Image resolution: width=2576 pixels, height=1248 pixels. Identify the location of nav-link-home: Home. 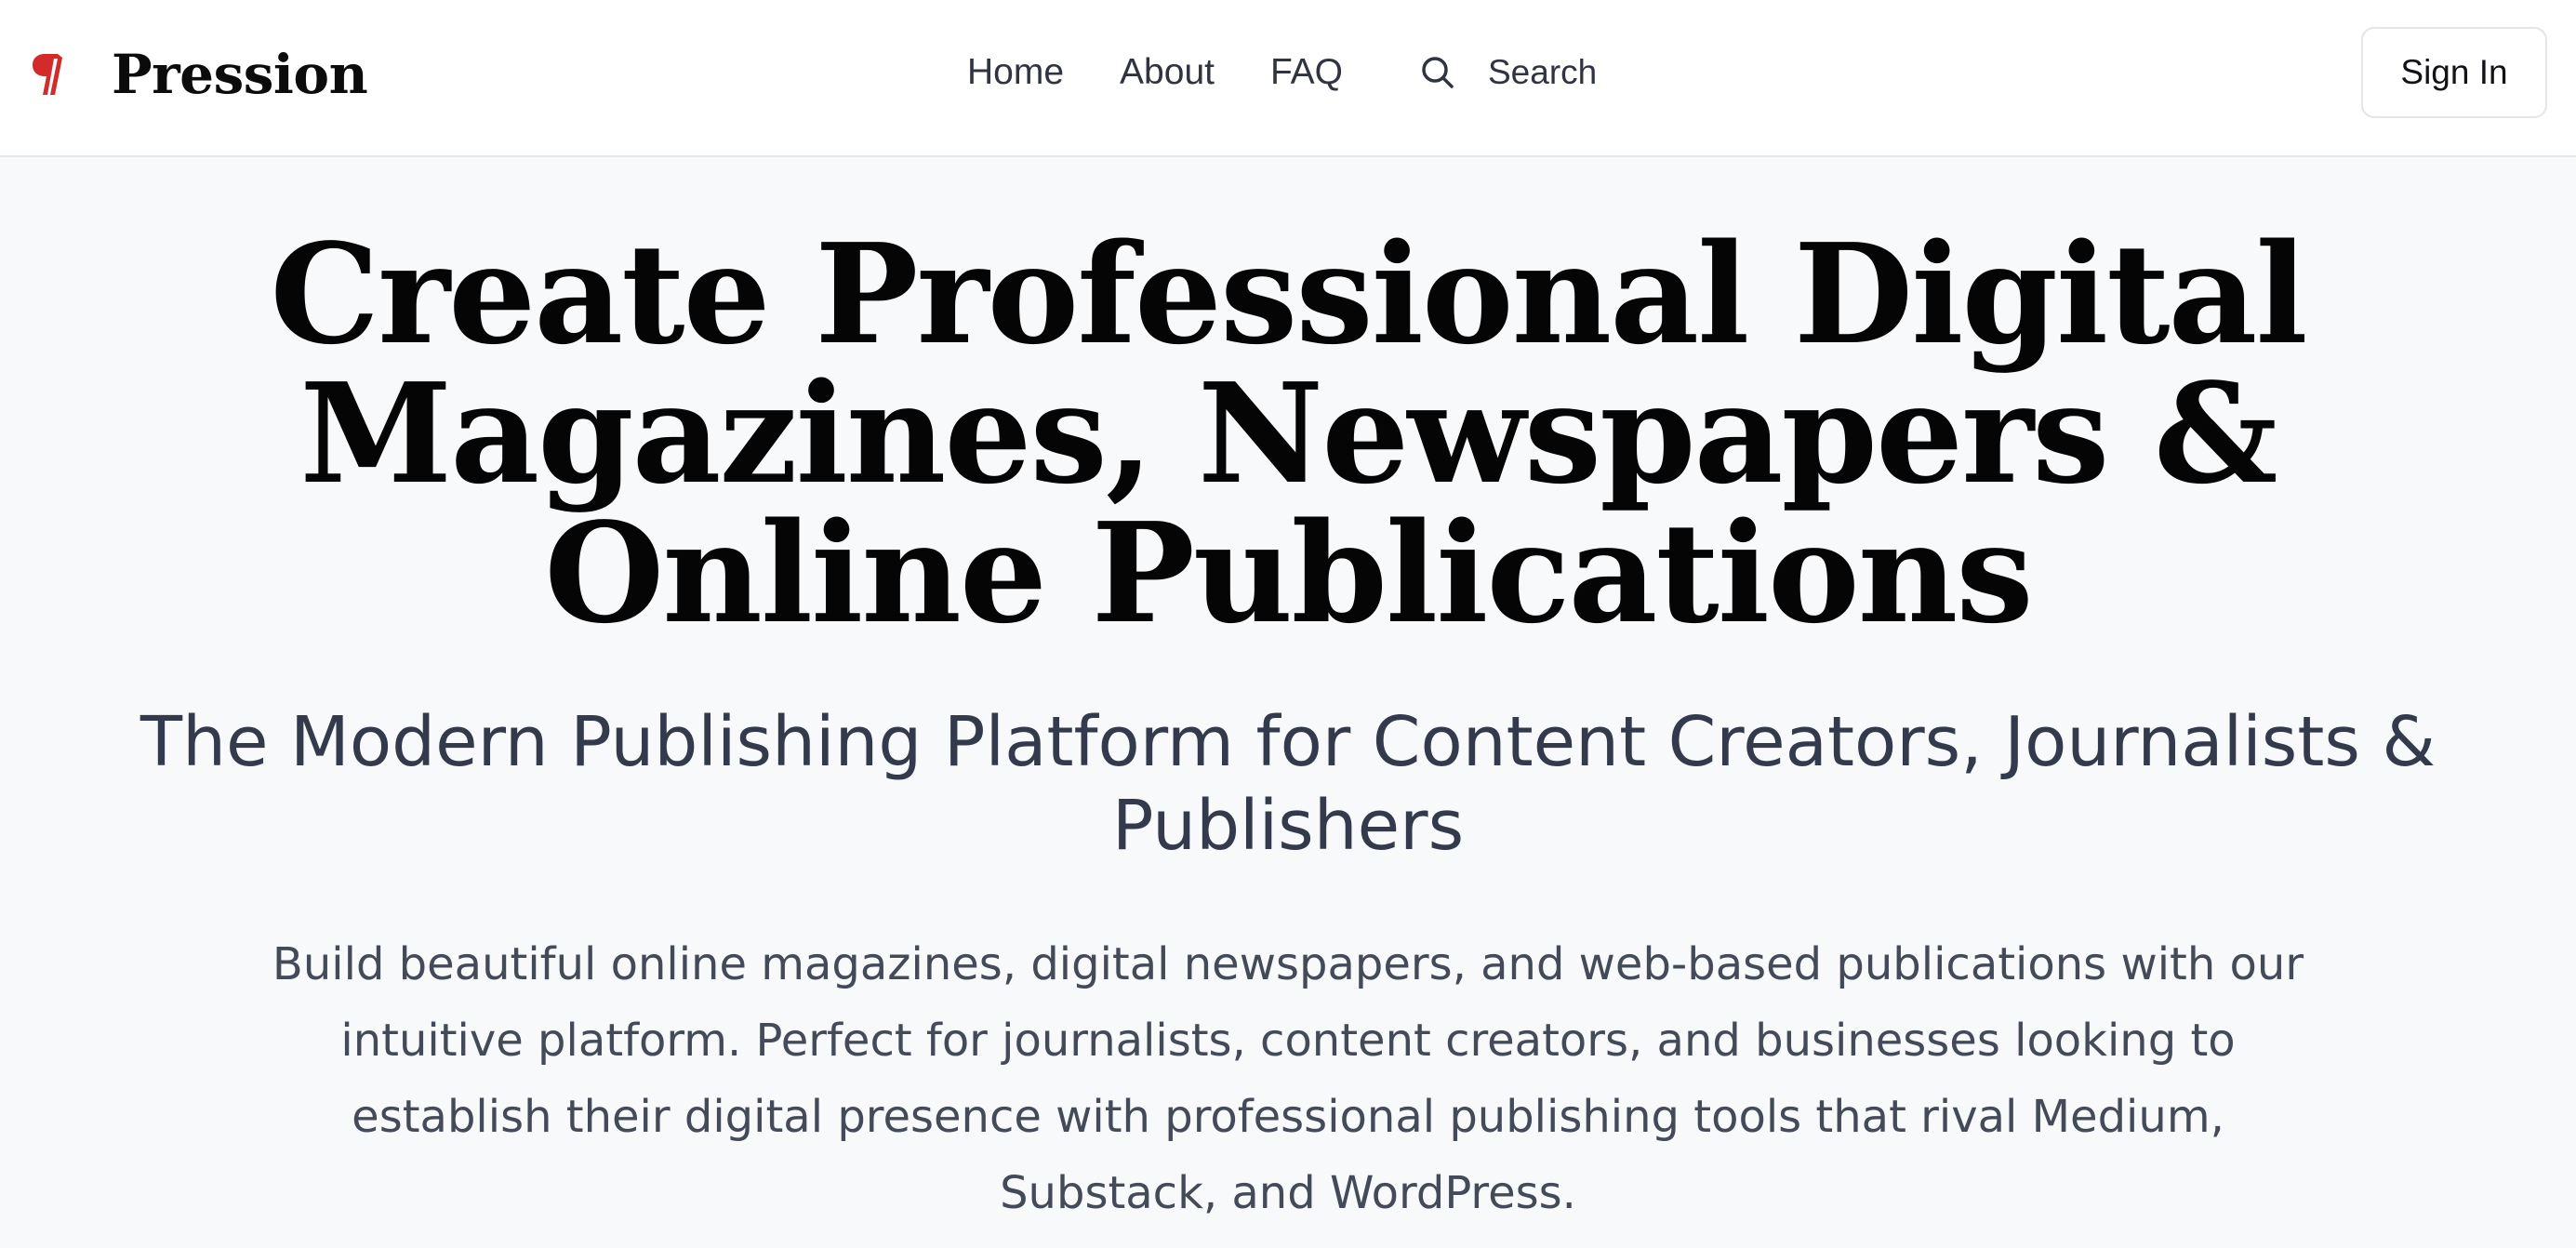
(1015, 72).